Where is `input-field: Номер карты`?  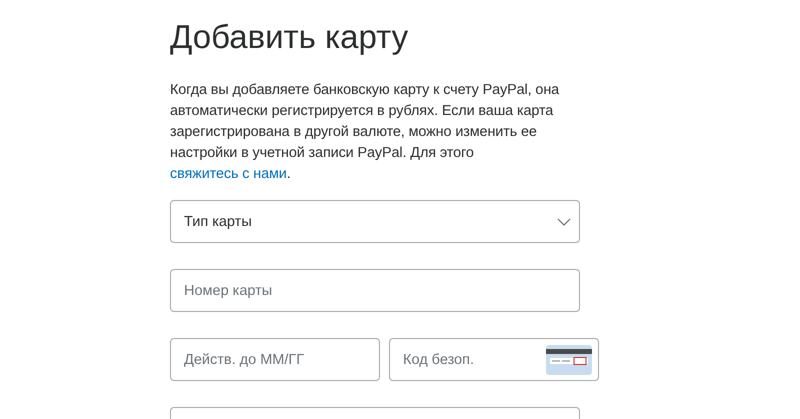 input-field: Номер карты is located at coordinates (375, 290).